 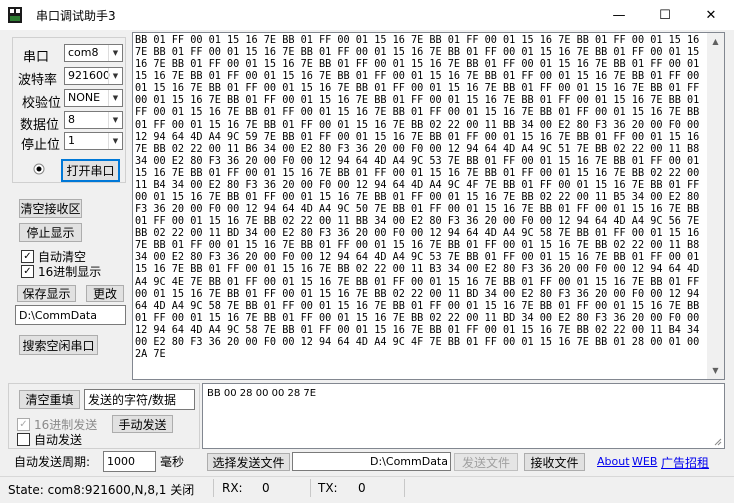 I want to click on auto-send-checkbox: 自动发送, so click(x=49, y=439).